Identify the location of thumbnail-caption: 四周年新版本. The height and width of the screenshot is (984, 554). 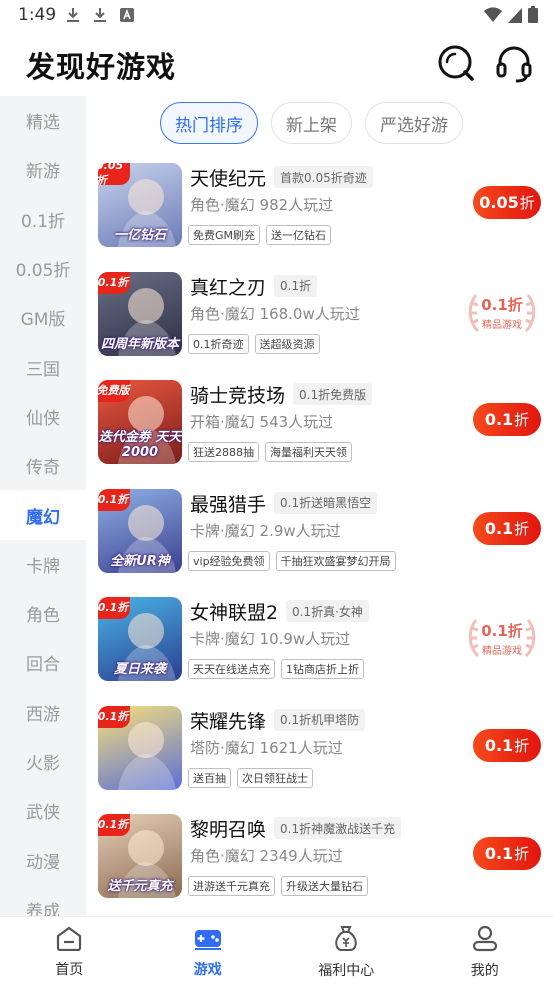
(139, 344).